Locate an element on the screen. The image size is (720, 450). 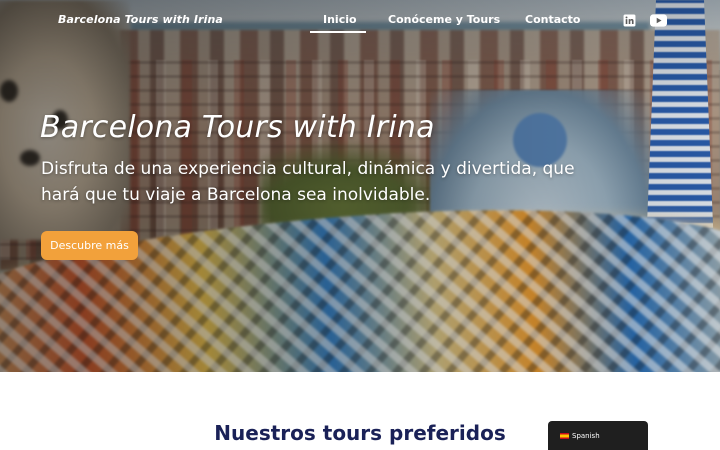
nav-item-inicio: Inicio is located at coordinates (340, 19).